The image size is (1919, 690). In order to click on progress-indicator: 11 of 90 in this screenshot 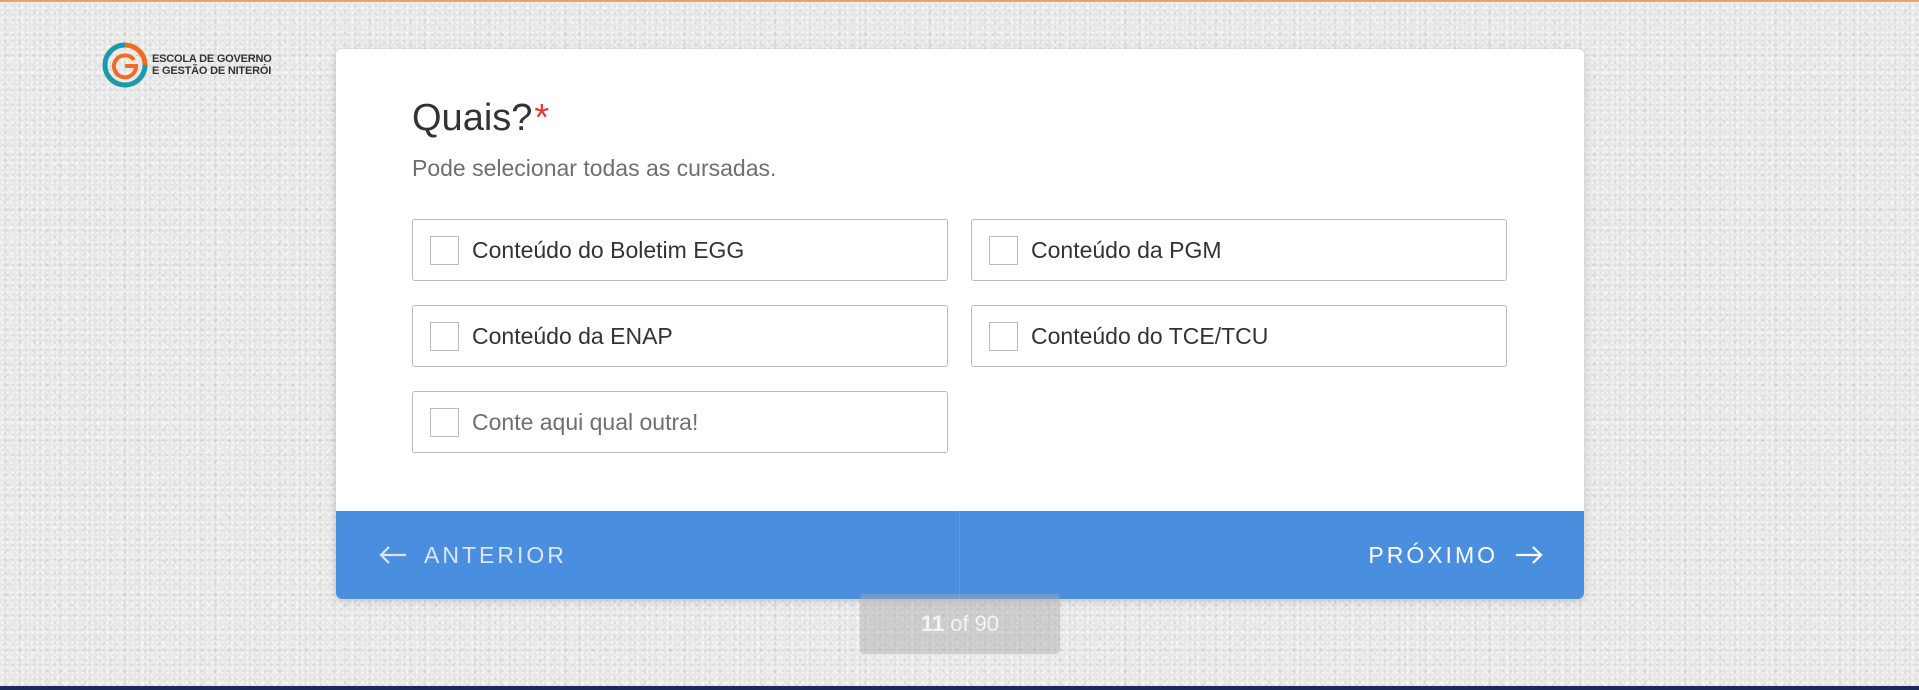, I will do `click(960, 624)`.